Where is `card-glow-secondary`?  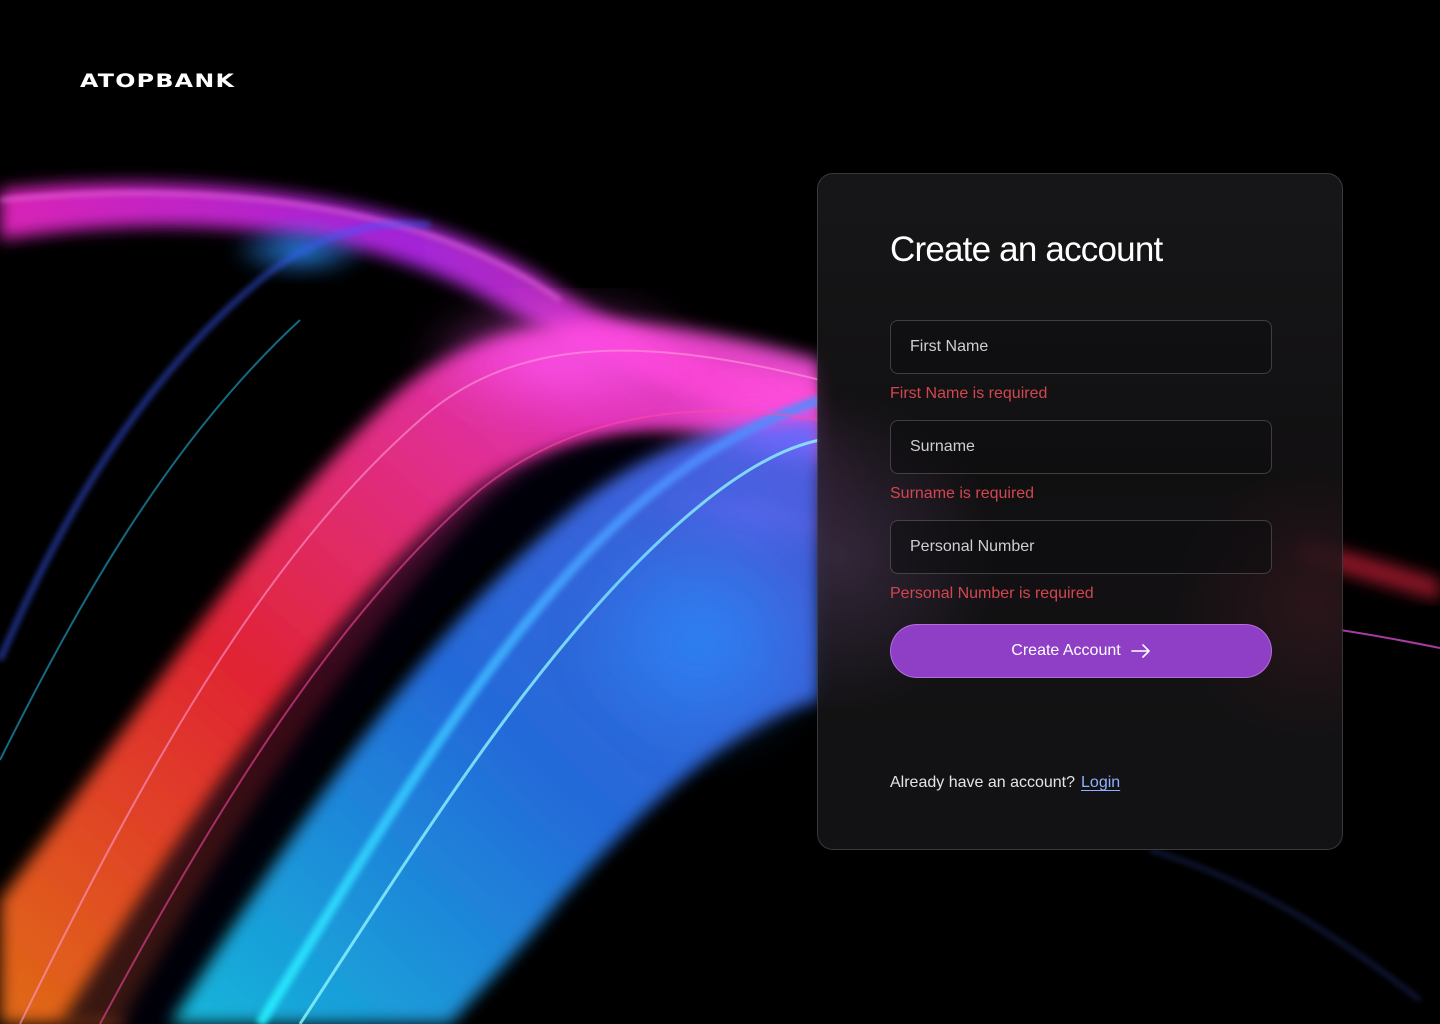 card-glow-secondary is located at coordinates (1252, 604).